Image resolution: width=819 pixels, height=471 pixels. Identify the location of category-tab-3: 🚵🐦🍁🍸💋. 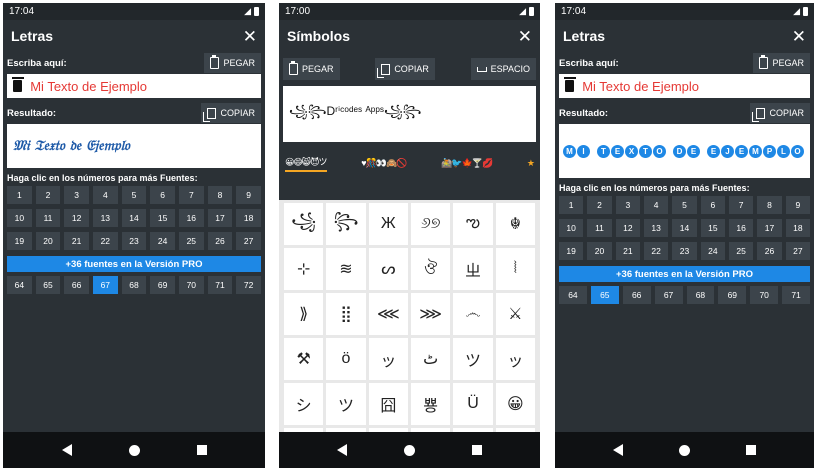
(467, 163).